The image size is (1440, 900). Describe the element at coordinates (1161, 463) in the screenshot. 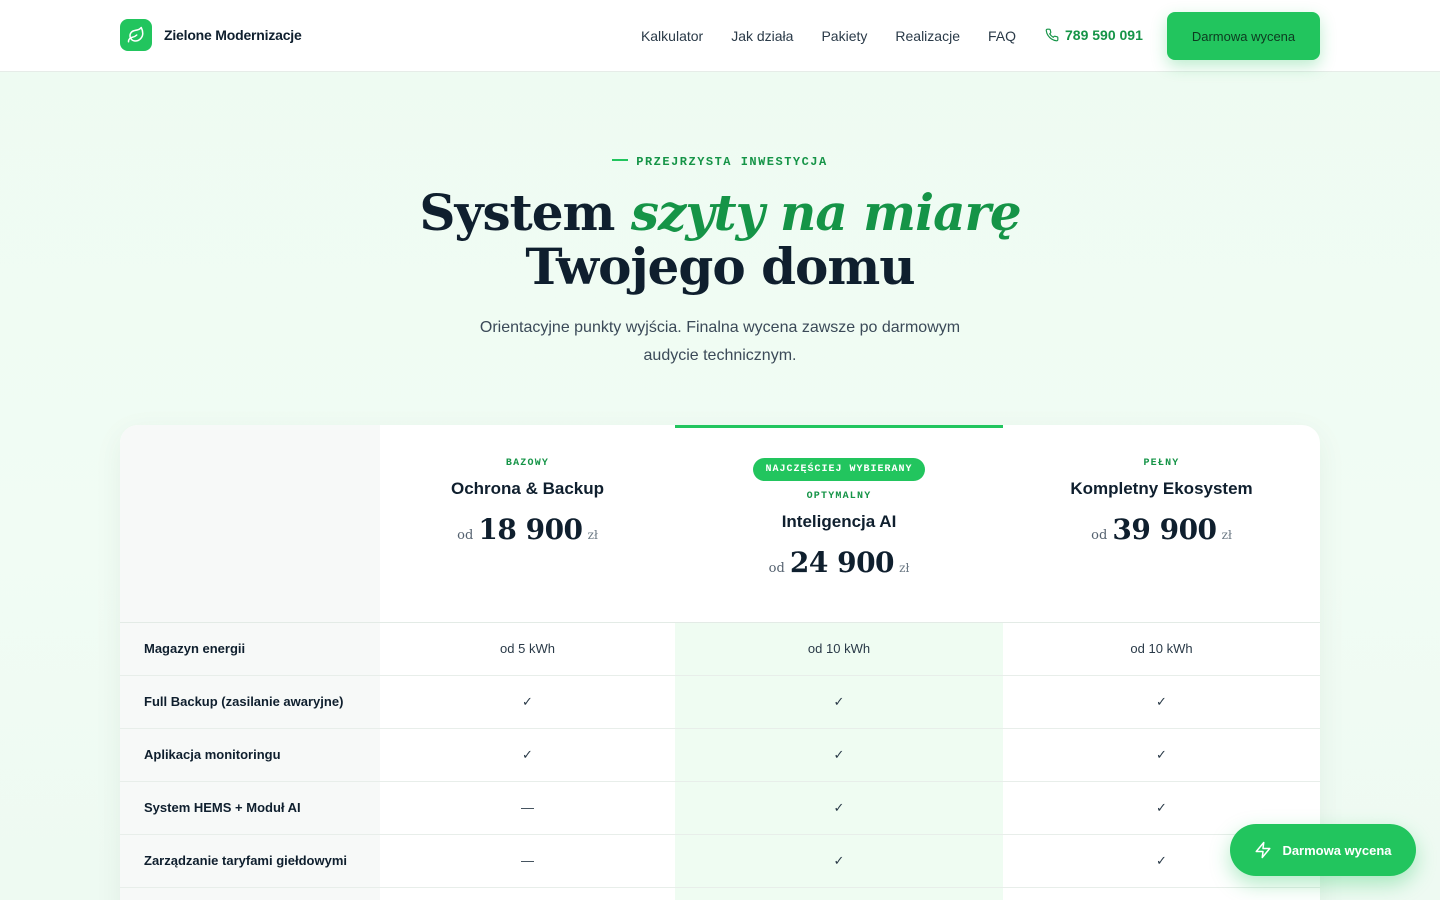

I see `plan-tier: PEŁNY` at that location.